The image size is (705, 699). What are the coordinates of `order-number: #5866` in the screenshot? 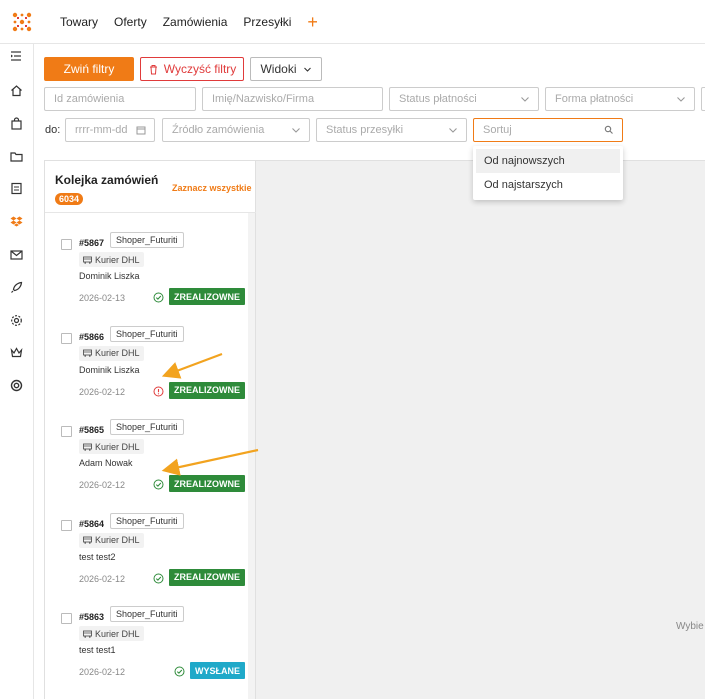 It's located at (91, 337).